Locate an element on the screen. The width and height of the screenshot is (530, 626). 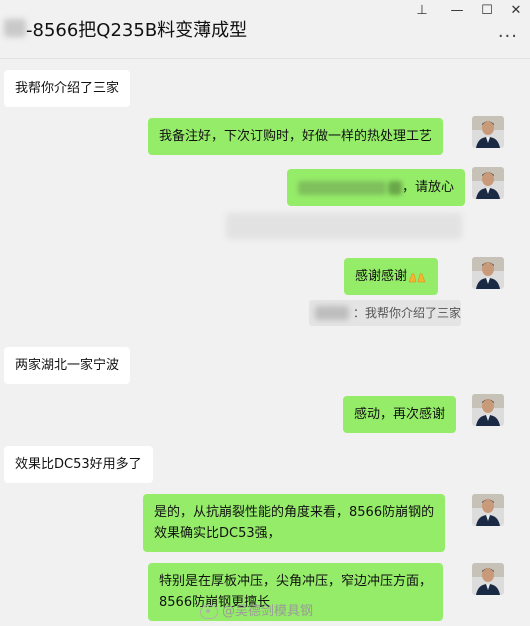
pin-icon: ⊥ is located at coordinates (422, 11).